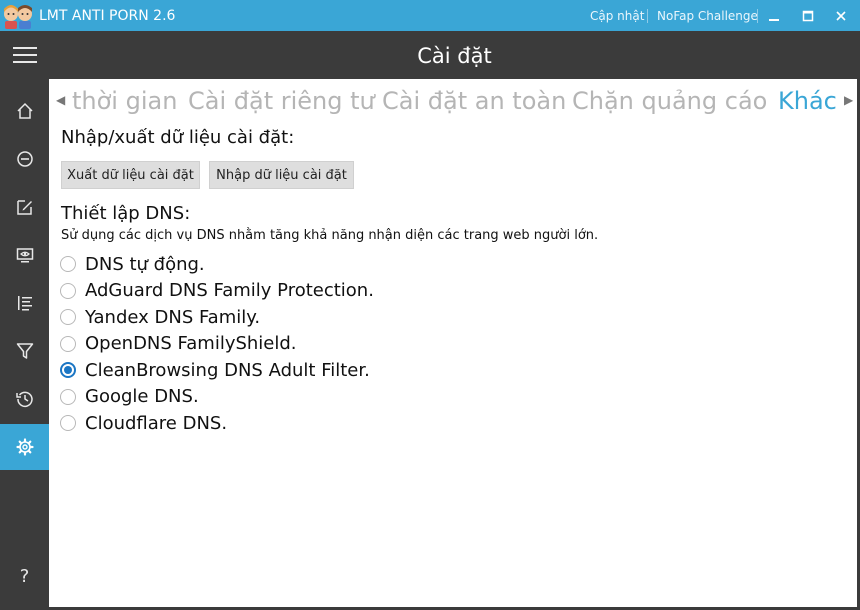  I want to click on dns-option: Yandex DNS Family., so click(160, 317).